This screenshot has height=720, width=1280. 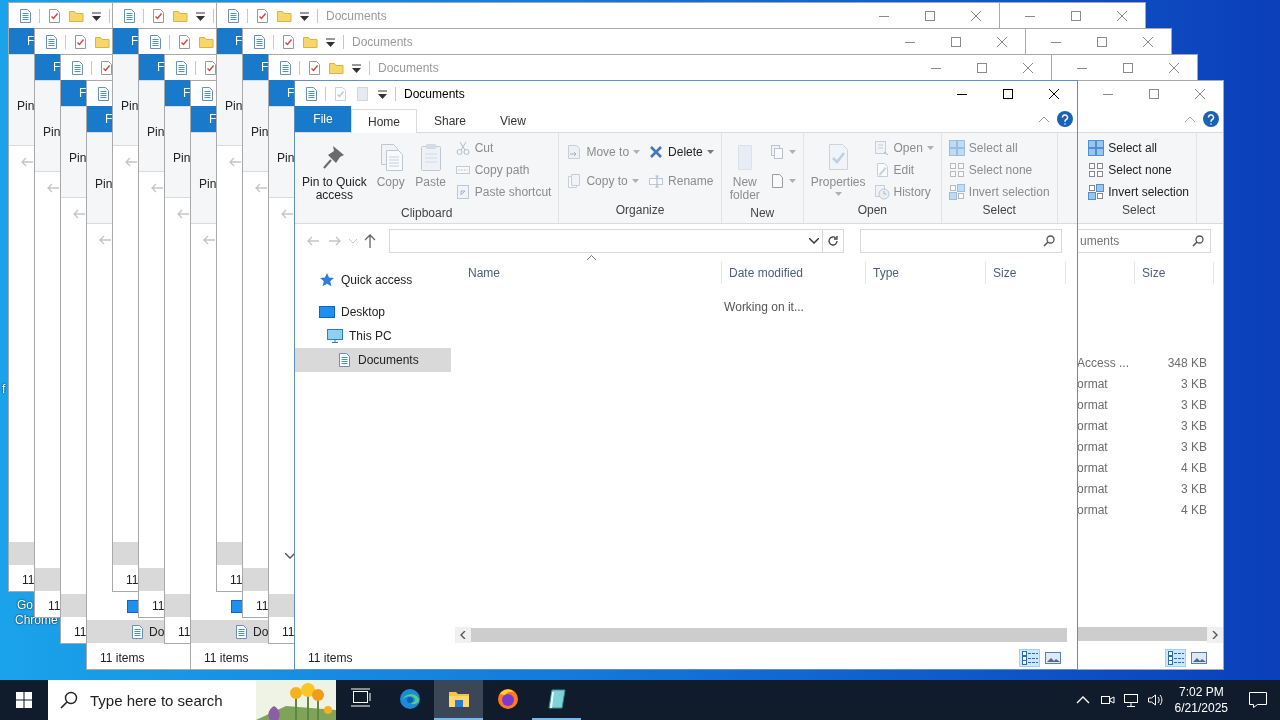 I want to click on ribbon-tab: Home, so click(x=384, y=121).